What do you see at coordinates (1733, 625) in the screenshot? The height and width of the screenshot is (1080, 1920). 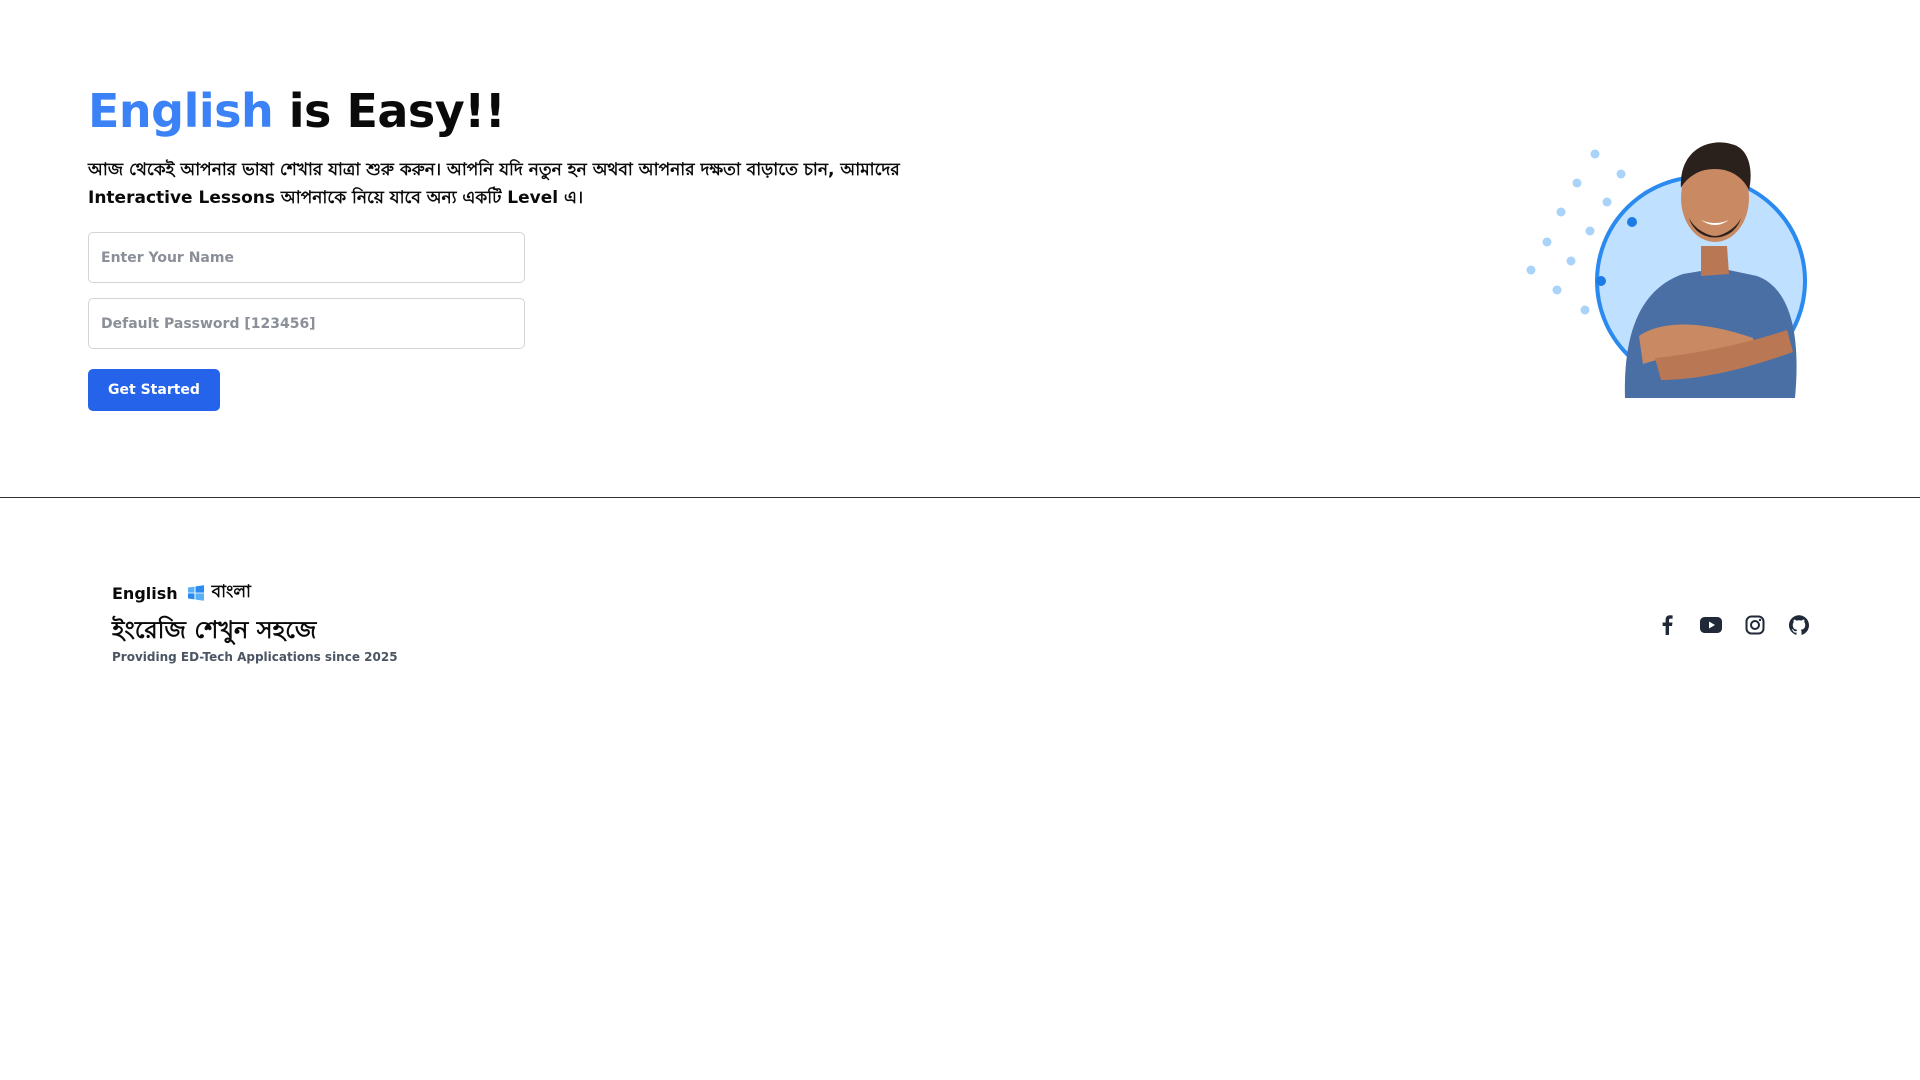 I see `social-links` at bounding box center [1733, 625].